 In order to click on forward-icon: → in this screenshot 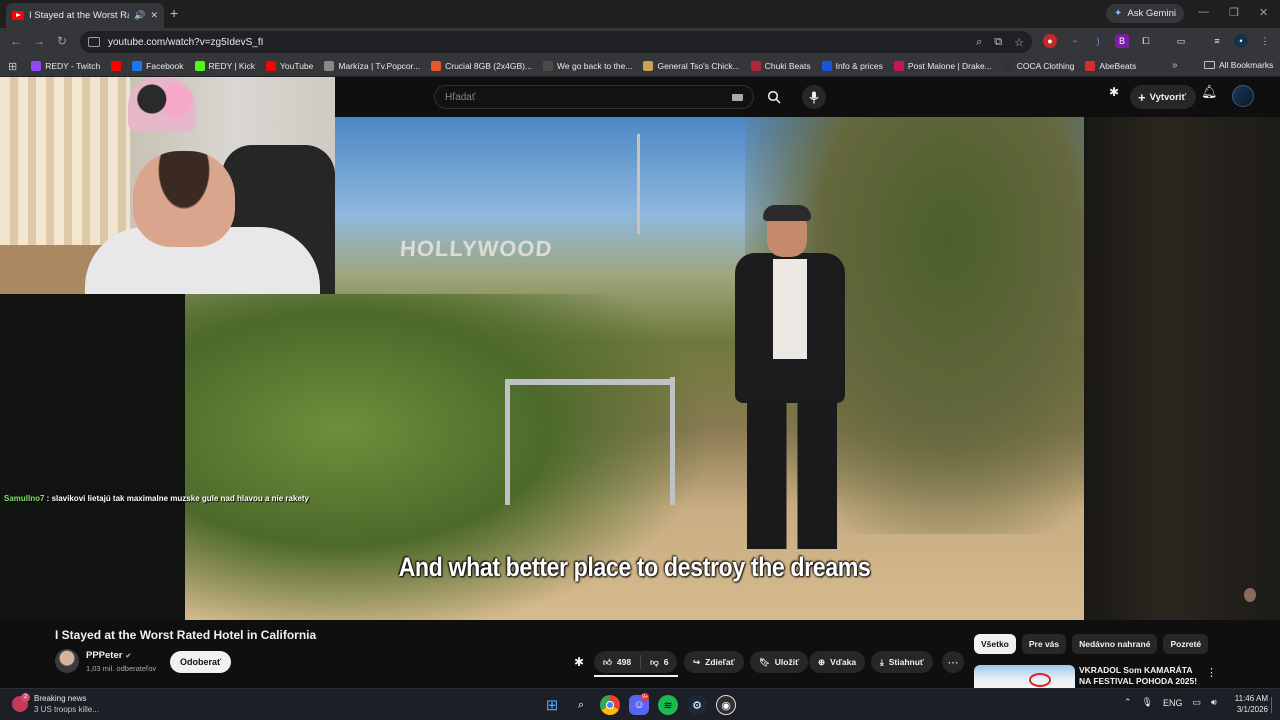, I will do `click(39, 41)`.